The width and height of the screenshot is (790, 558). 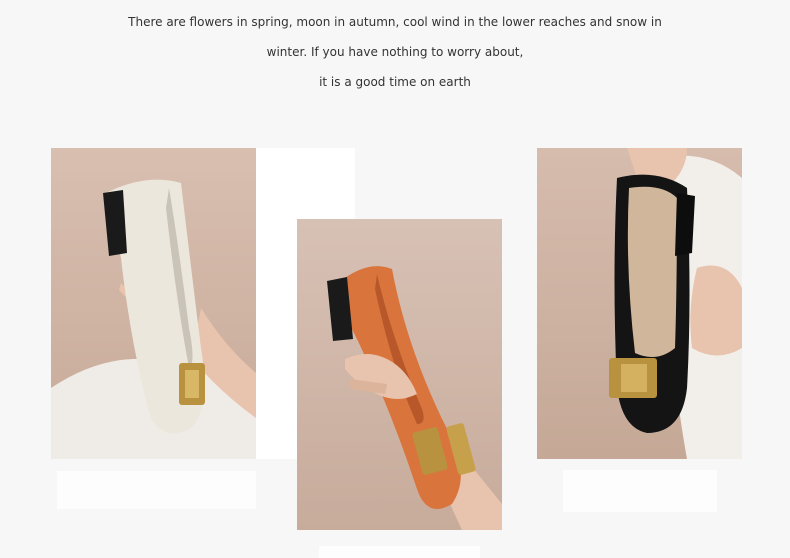 I want to click on product-photo-black-loafer, so click(x=639, y=303).